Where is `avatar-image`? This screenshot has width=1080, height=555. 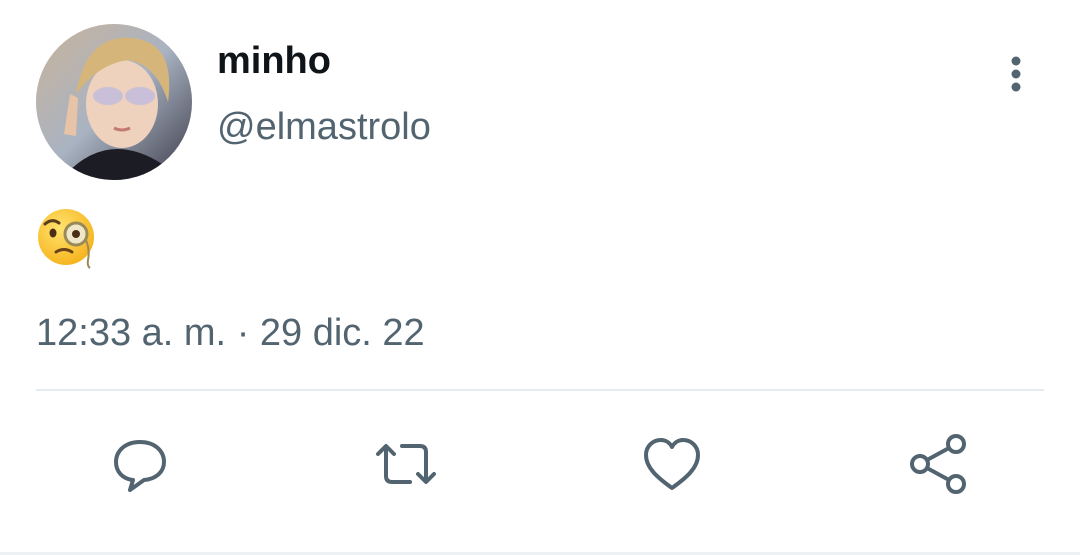 avatar-image is located at coordinates (114, 102).